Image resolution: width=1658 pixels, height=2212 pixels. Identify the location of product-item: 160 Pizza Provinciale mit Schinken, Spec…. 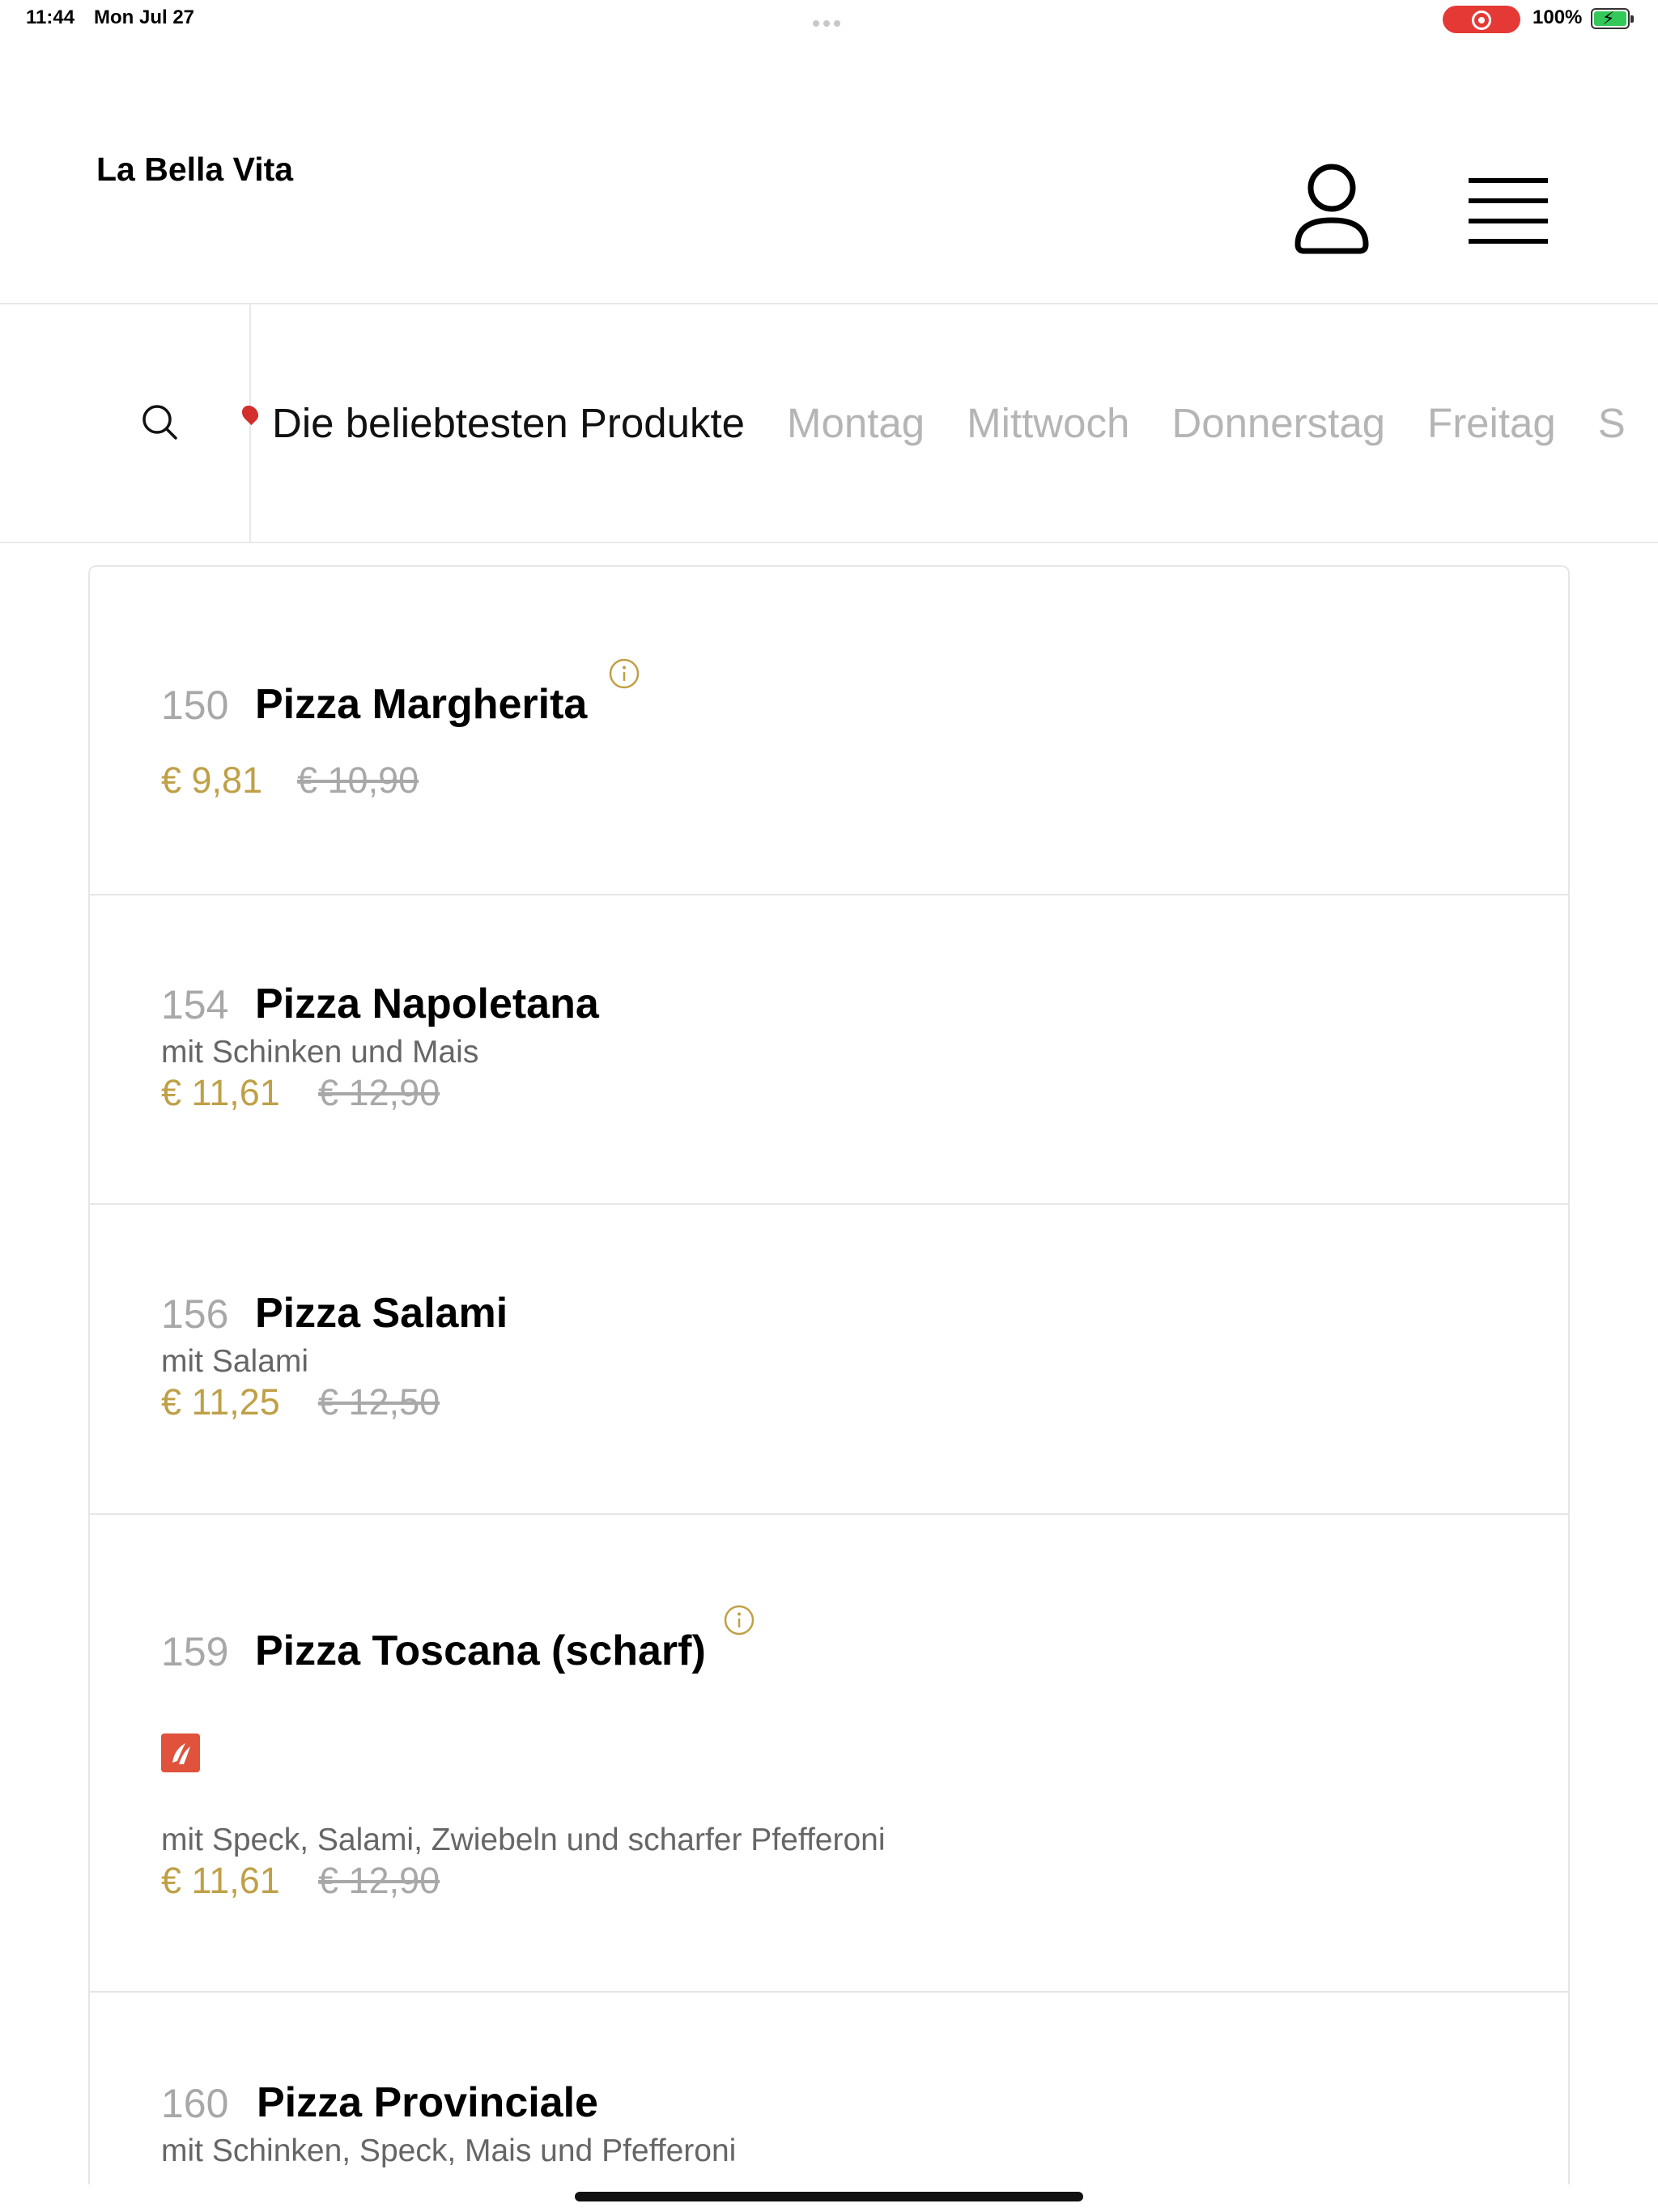
(829, 2088).